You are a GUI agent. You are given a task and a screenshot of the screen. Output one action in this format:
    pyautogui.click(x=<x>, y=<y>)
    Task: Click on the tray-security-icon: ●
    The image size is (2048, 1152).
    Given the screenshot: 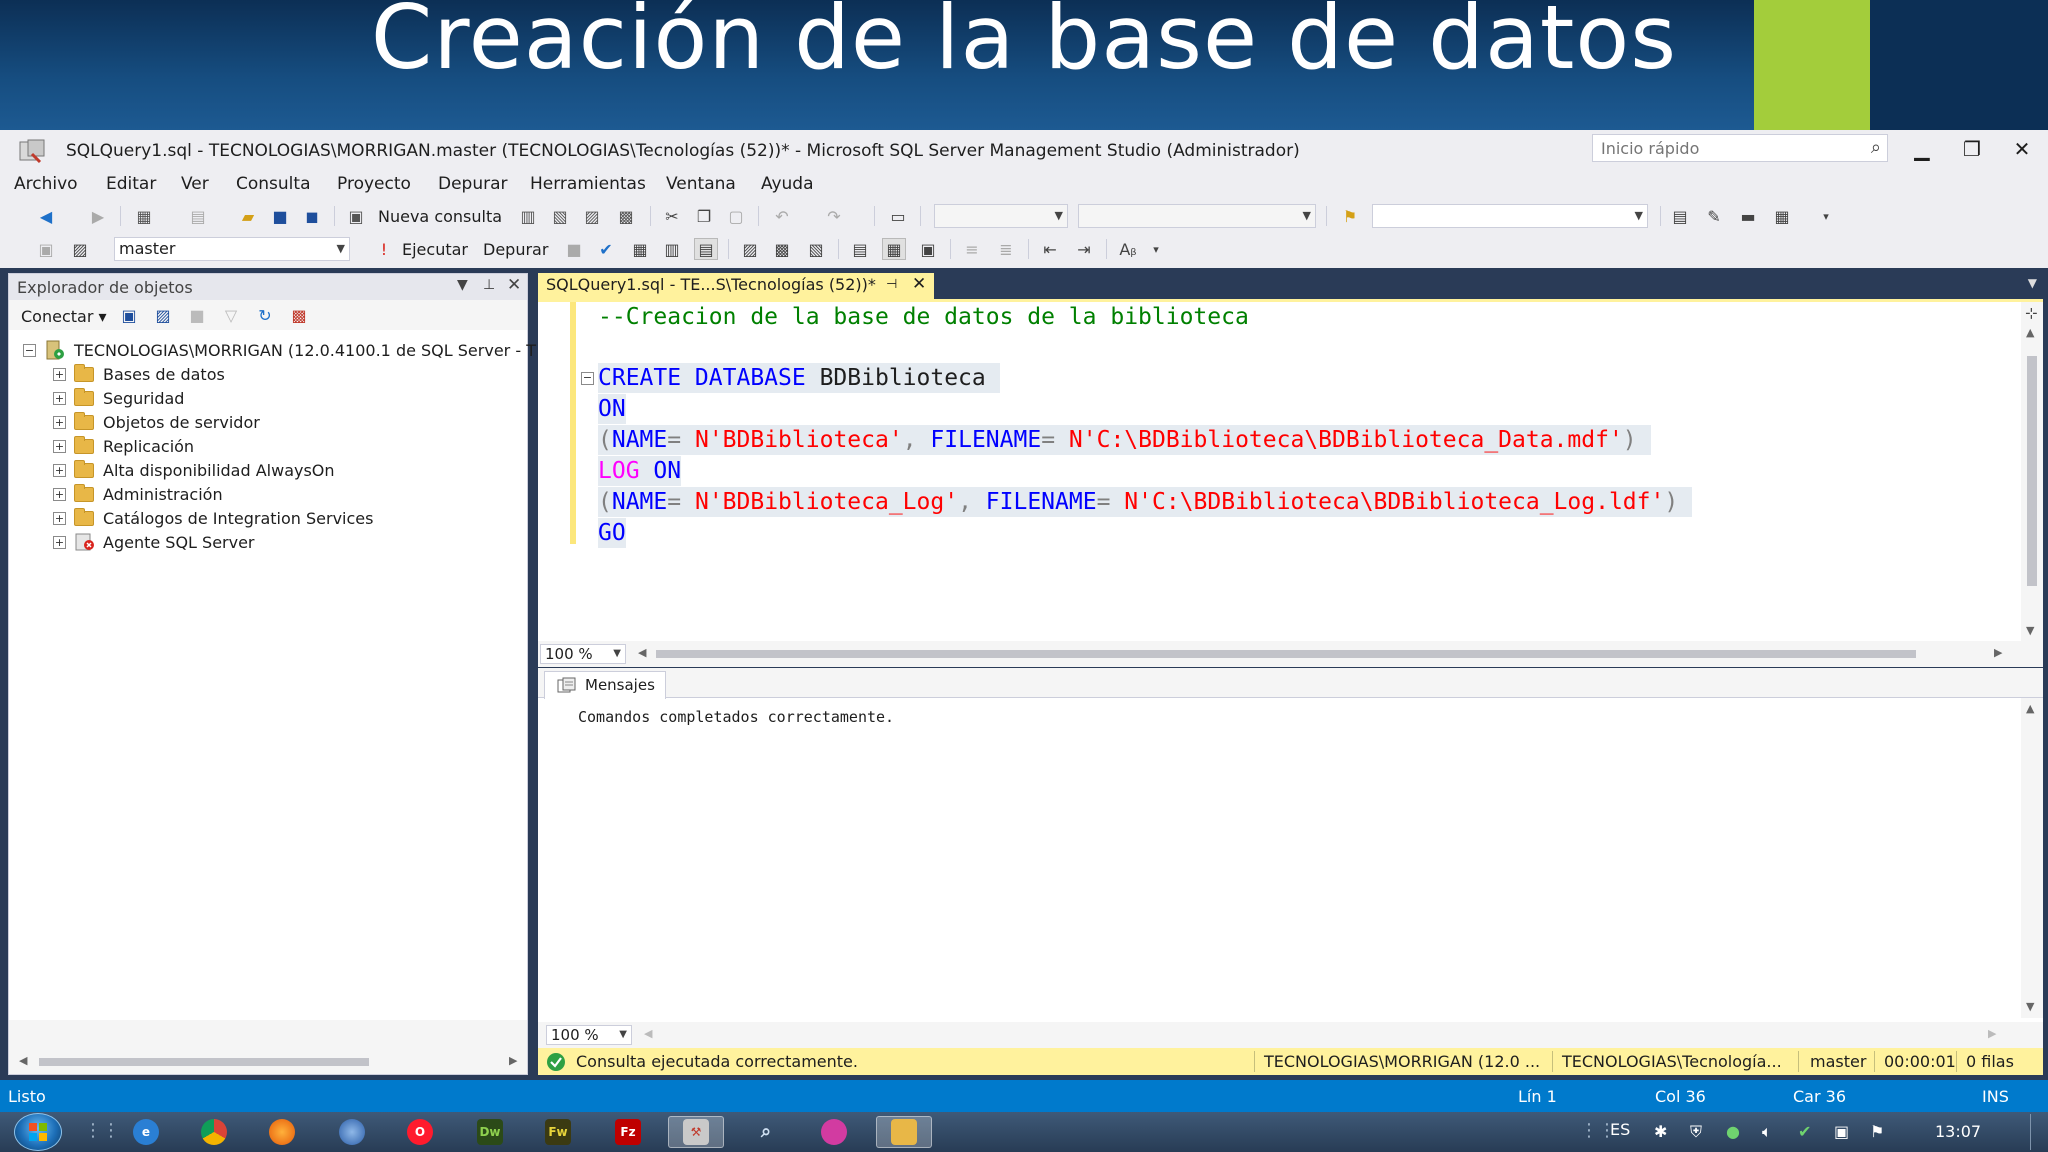 What is the action you would take?
    pyautogui.click(x=1733, y=1131)
    